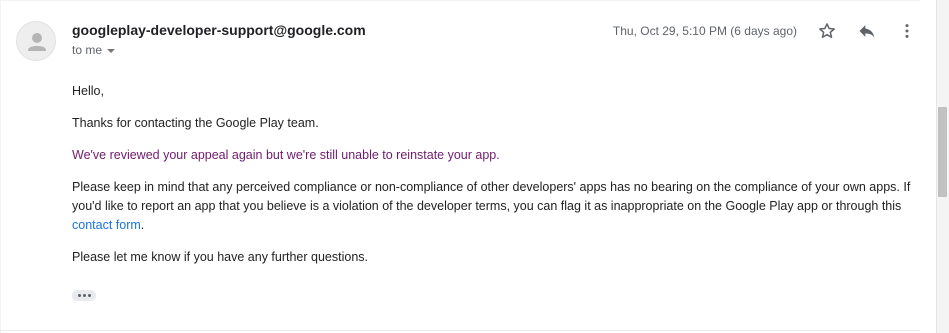 The image size is (949, 333). I want to click on sender-email: googleplay-developer-support@google.com, so click(219, 30).